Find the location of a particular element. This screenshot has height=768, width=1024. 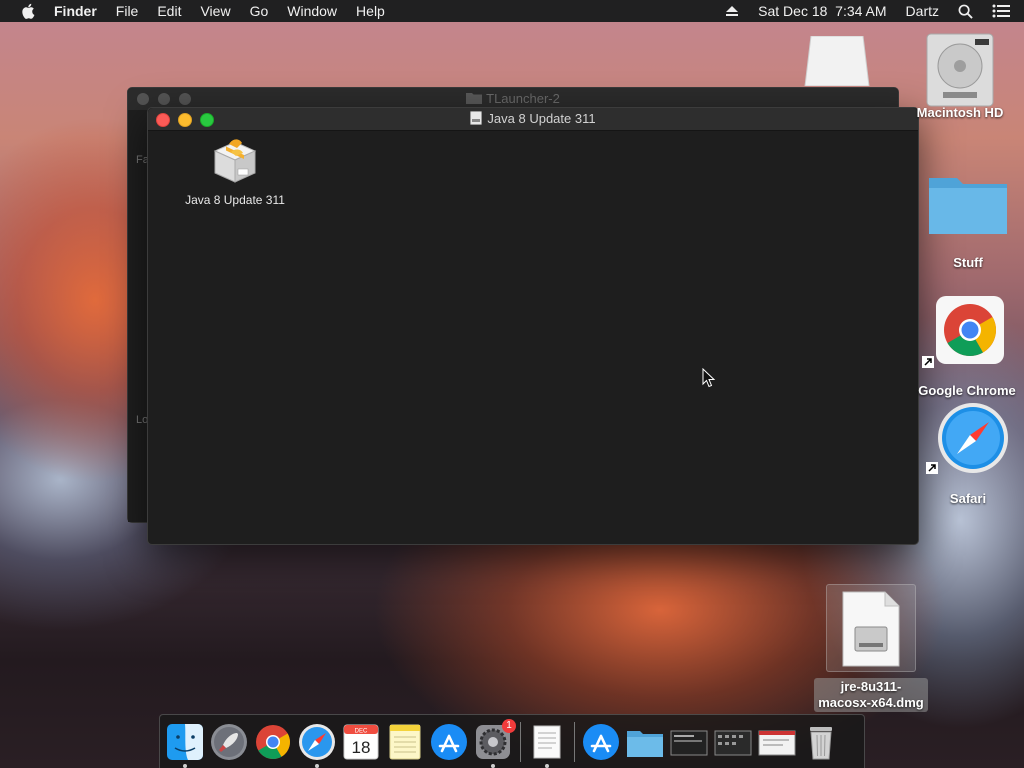

trash-icon is located at coordinates (821, 742).